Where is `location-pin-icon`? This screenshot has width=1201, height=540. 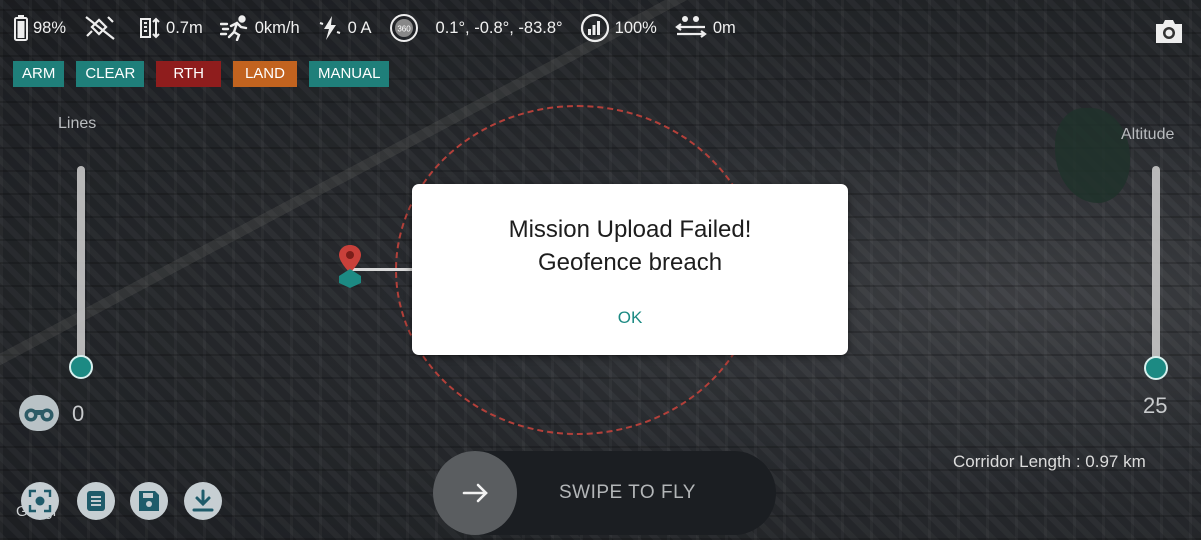 location-pin-icon is located at coordinates (350, 268).